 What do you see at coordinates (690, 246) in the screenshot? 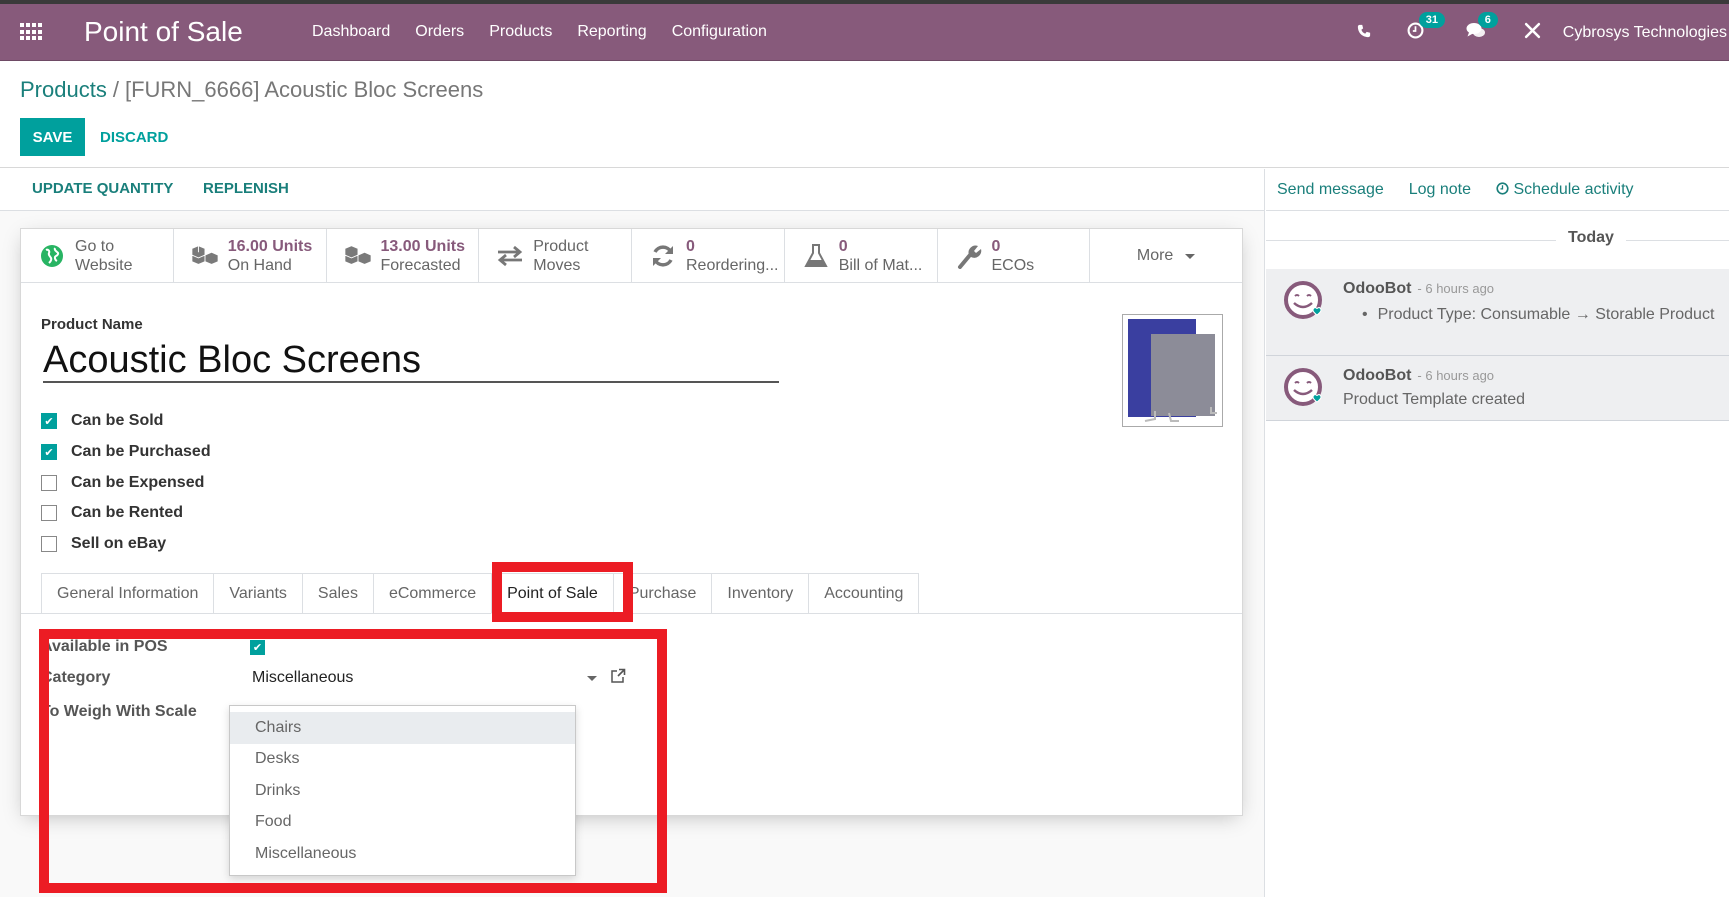
I see `reordering-value: 0` at bounding box center [690, 246].